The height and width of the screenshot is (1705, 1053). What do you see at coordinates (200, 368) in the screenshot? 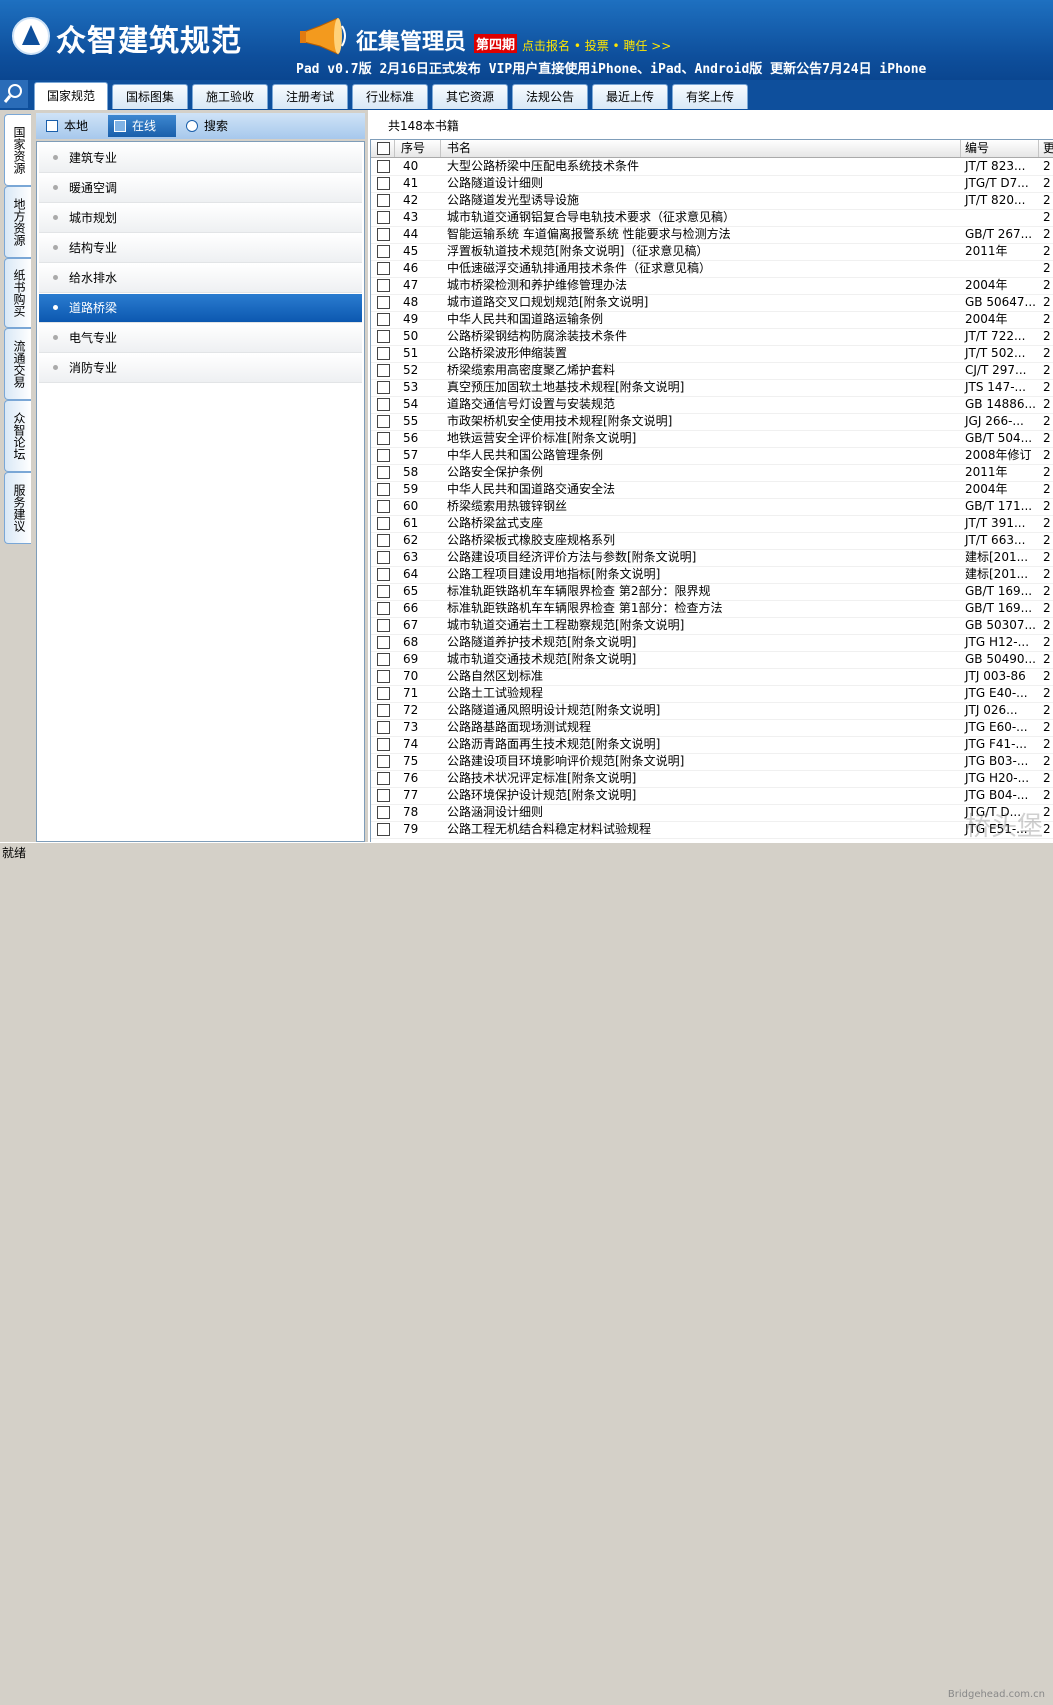
I see `category-item: 消防专业` at bounding box center [200, 368].